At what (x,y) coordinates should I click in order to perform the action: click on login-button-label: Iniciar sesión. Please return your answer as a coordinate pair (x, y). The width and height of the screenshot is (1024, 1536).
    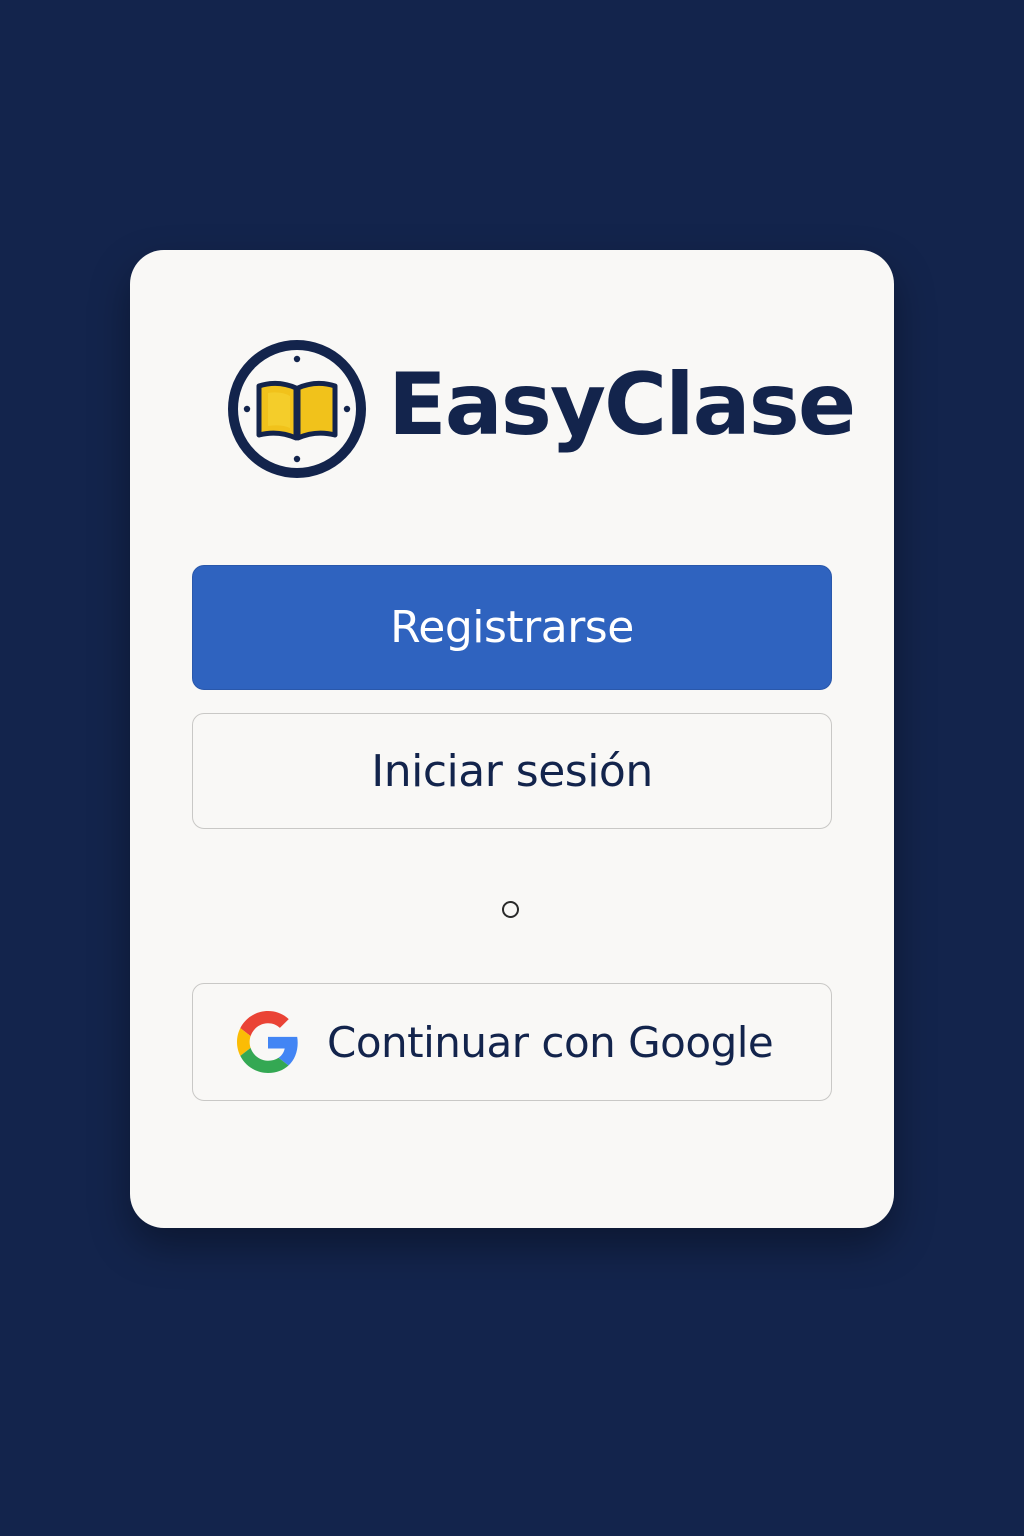
    Looking at the image, I should click on (512, 771).